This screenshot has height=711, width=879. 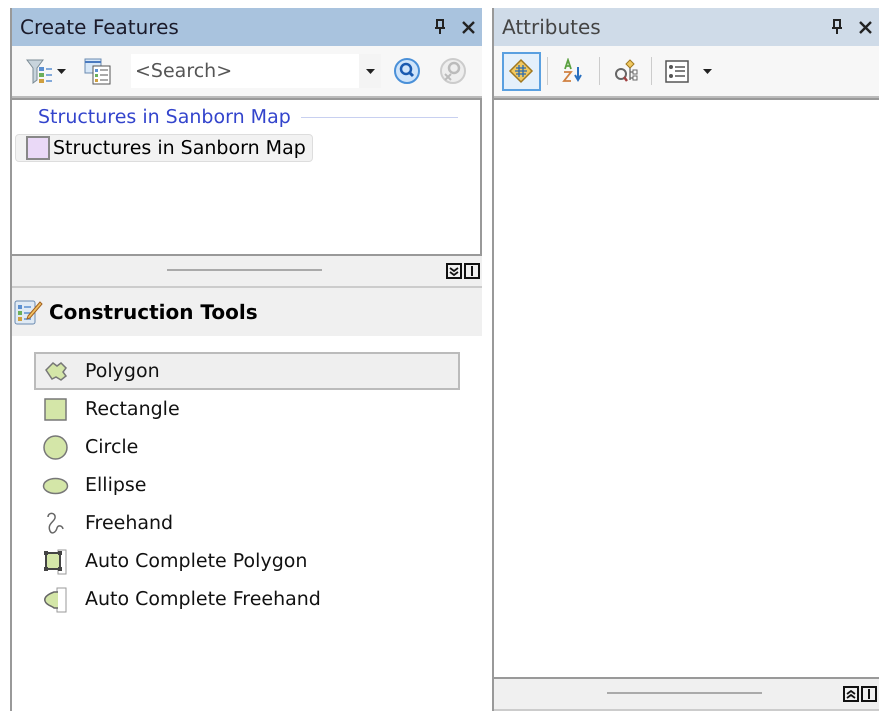 I want to click on chevron-up-icon, so click(x=851, y=694).